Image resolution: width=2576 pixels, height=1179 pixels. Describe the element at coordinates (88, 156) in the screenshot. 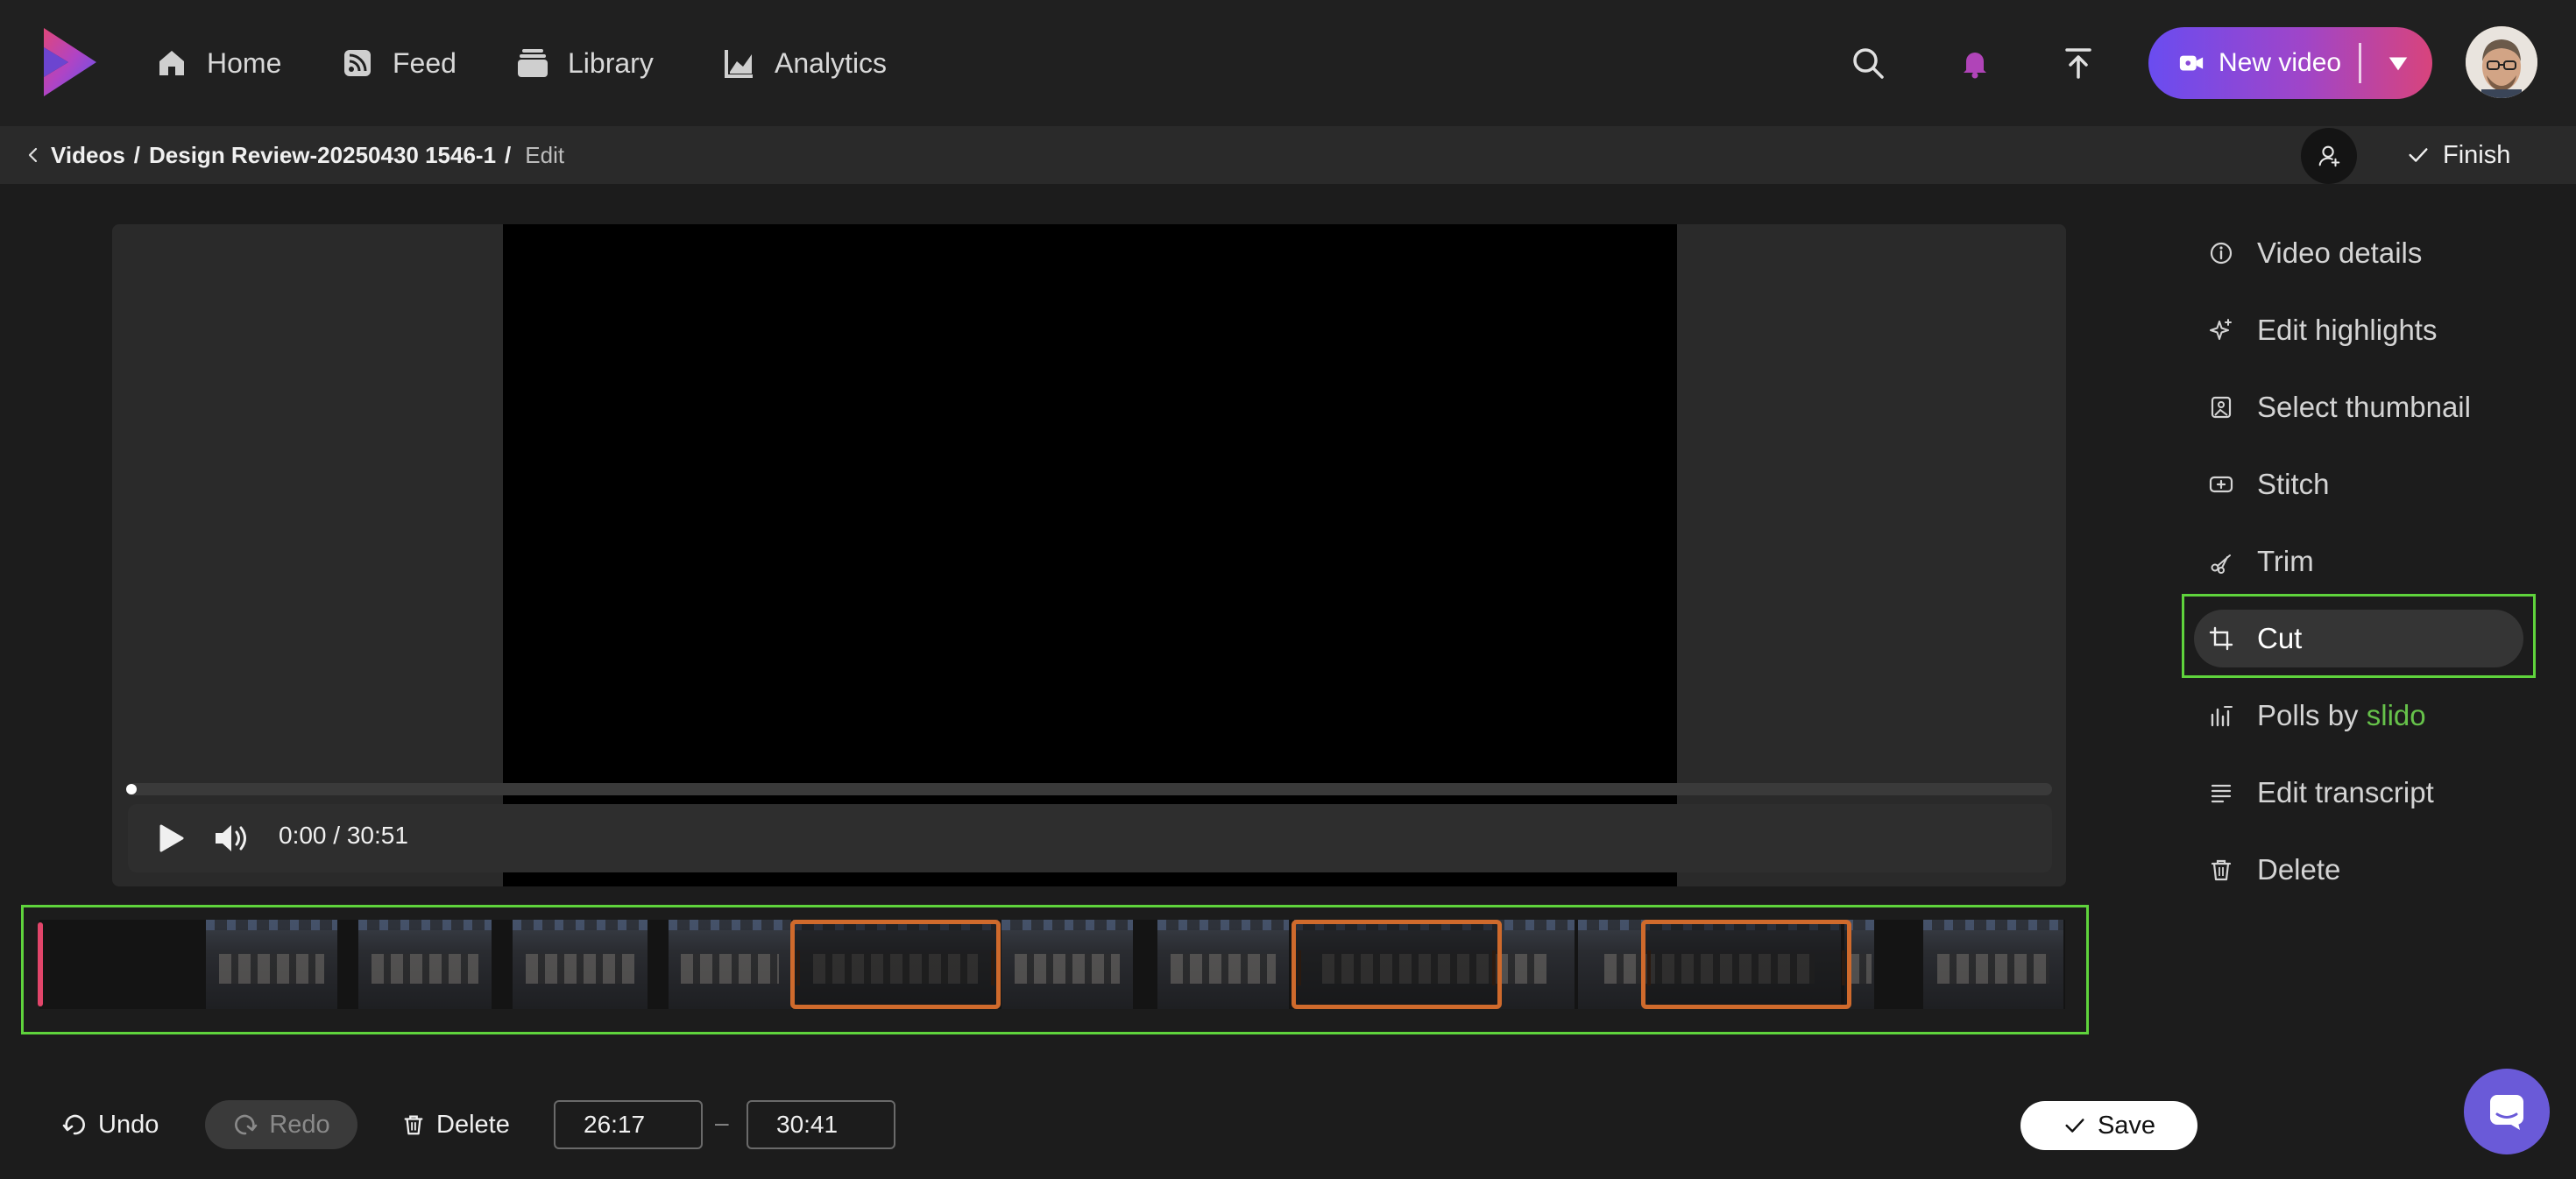

I see `breadcrumb-videos: Videos` at that location.